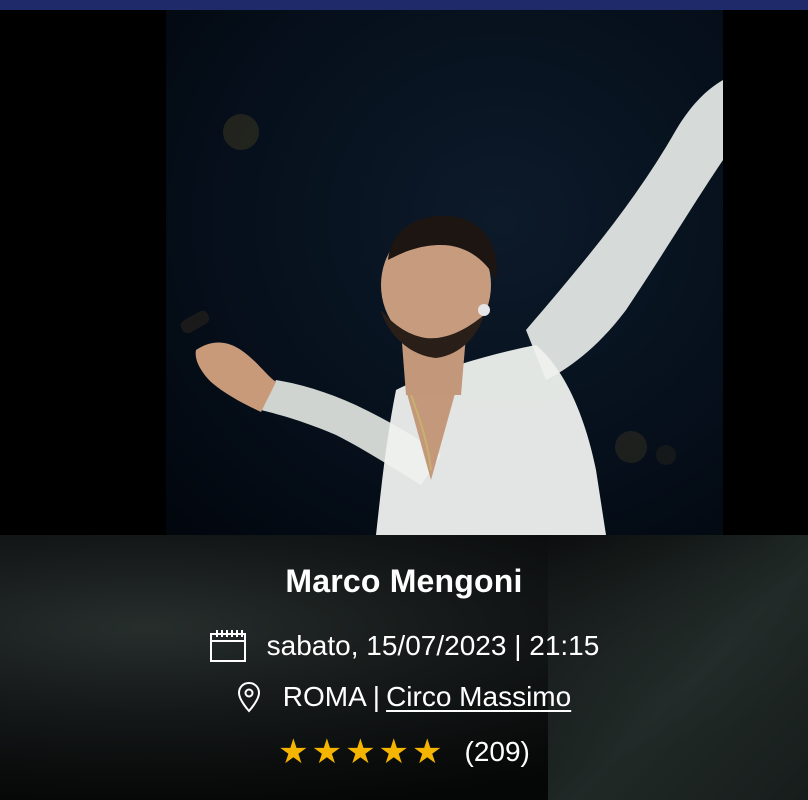 The height and width of the screenshot is (800, 808). What do you see at coordinates (228, 646) in the screenshot?
I see `calendar-icon` at bounding box center [228, 646].